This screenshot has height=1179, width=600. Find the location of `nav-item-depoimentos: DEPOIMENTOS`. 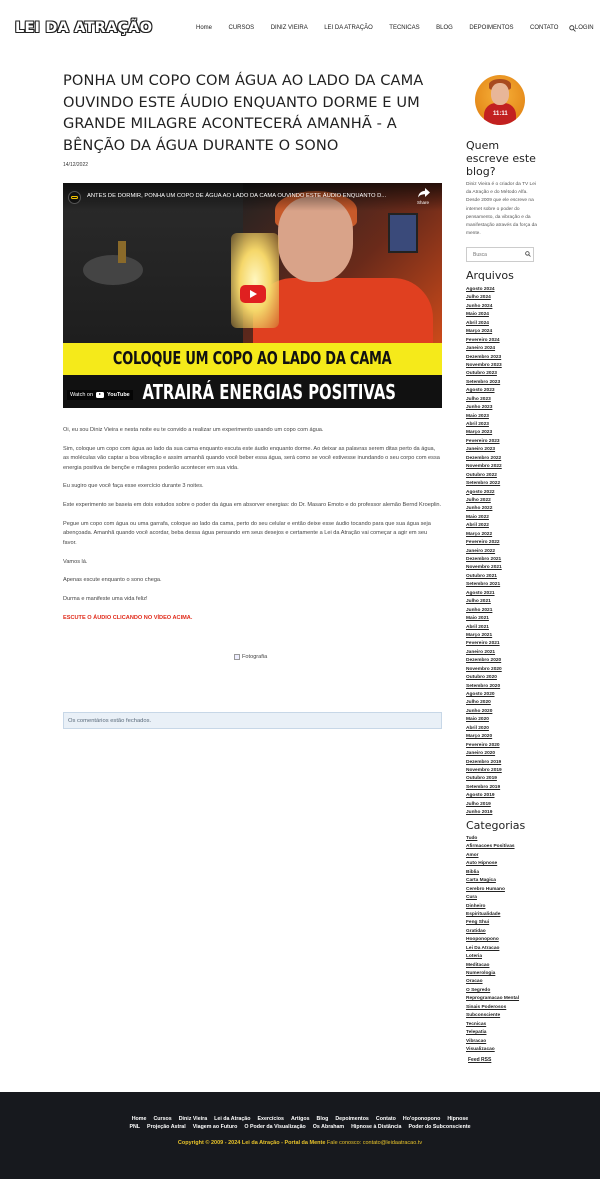

nav-item-depoimentos: DEPOIMENTOS is located at coordinates (491, 28).